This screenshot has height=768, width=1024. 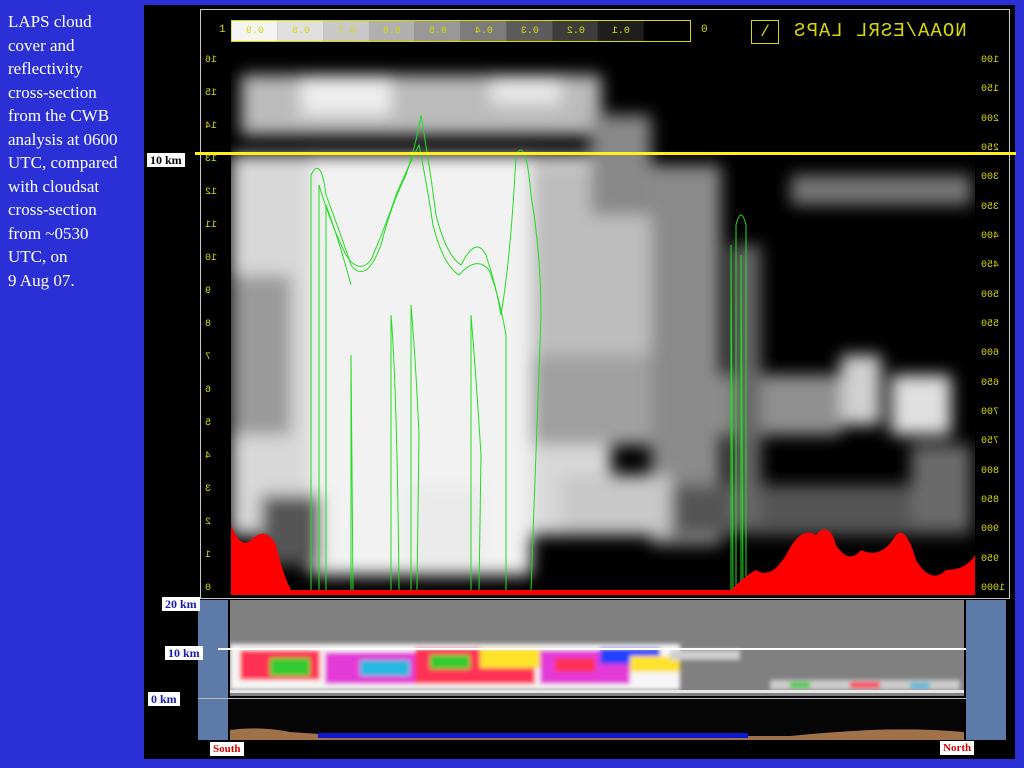 What do you see at coordinates (59, 115) in the screenshot?
I see `caption-line: from the CWB` at bounding box center [59, 115].